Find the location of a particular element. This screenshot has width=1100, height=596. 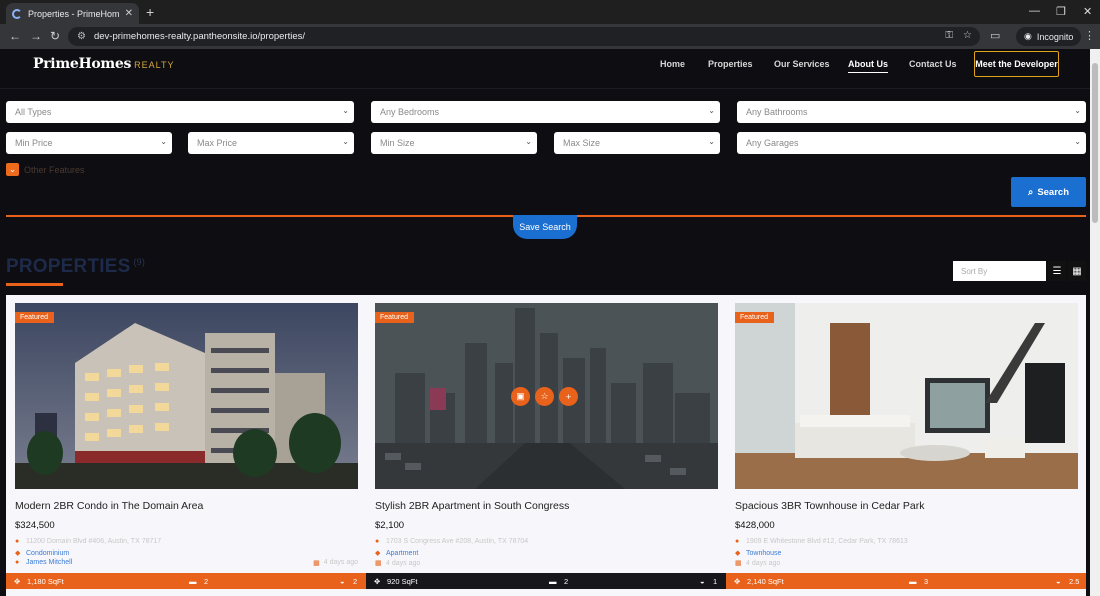

meet-developer-button: Meet the Developer is located at coordinates (1016, 64).